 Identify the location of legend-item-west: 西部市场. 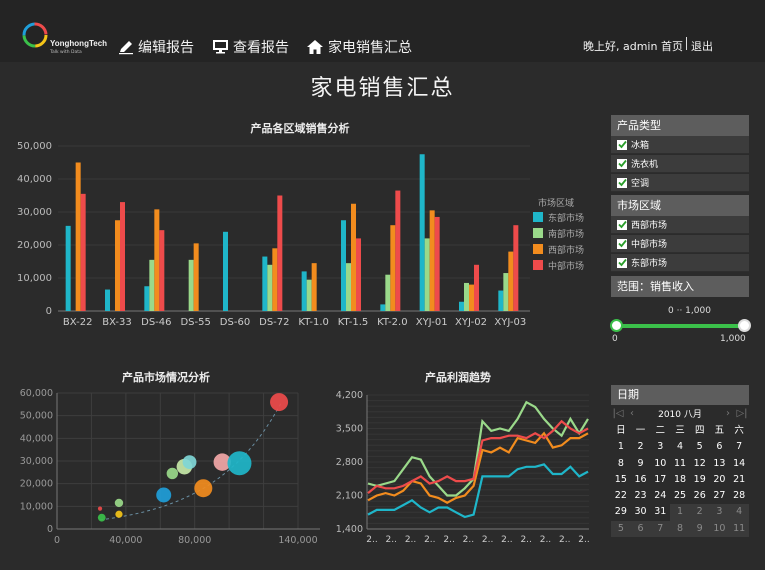
(558, 249).